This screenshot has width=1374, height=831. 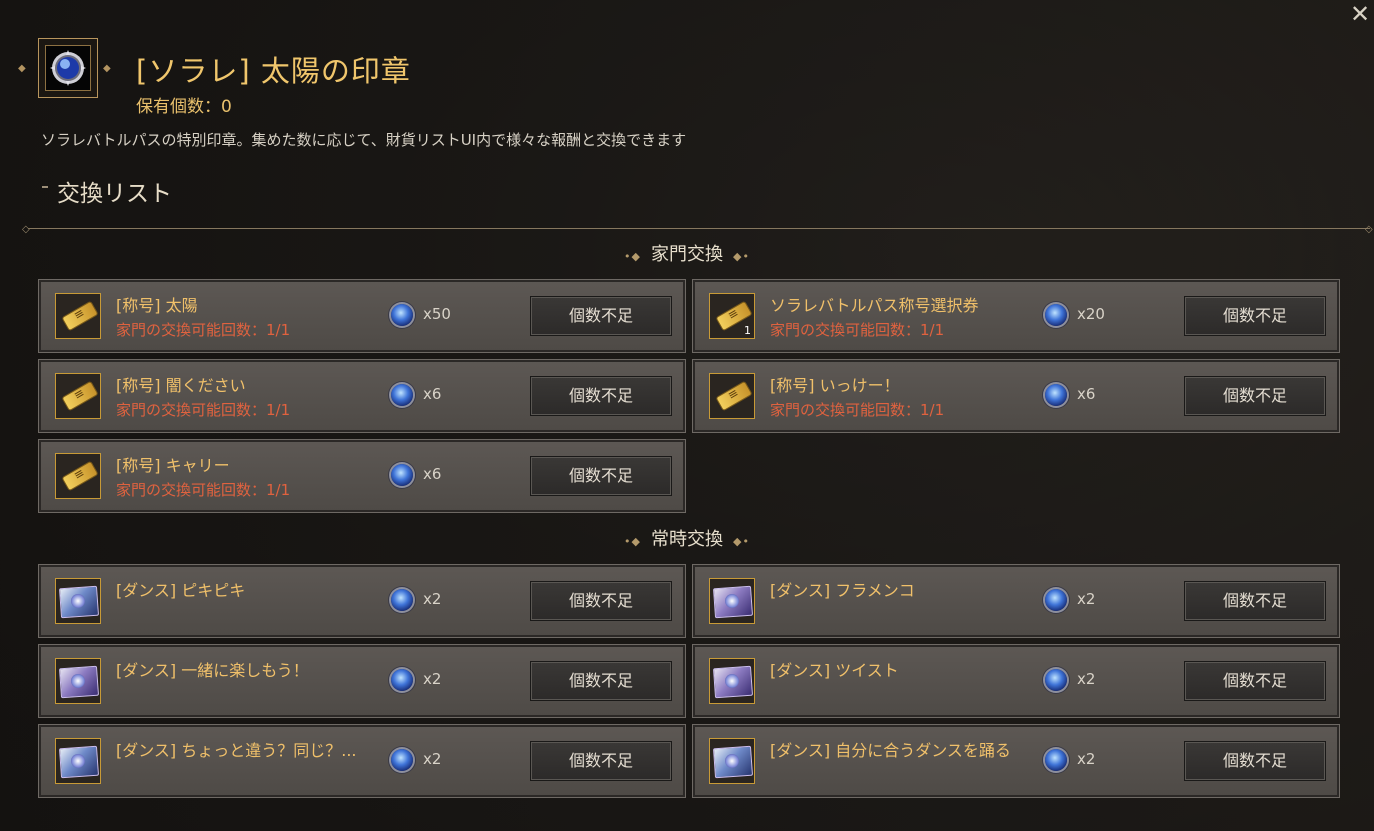 I want to click on group-title: 家門交換, so click(x=687, y=254).